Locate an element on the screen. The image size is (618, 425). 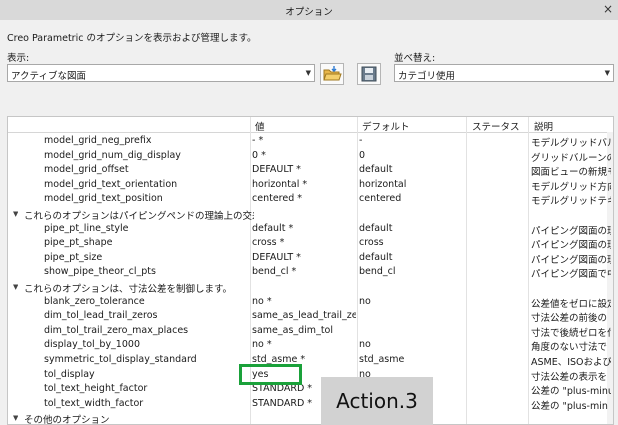
option-value: cross * is located at coordinates (268, 243).